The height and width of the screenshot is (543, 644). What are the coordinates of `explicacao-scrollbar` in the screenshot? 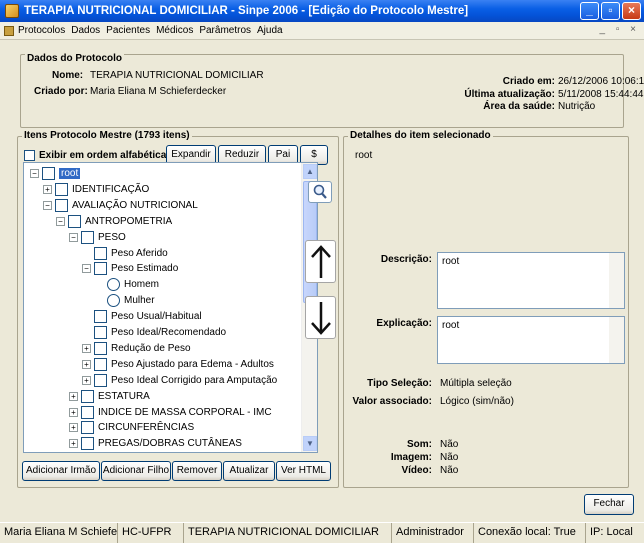 It's located at (616, 340).